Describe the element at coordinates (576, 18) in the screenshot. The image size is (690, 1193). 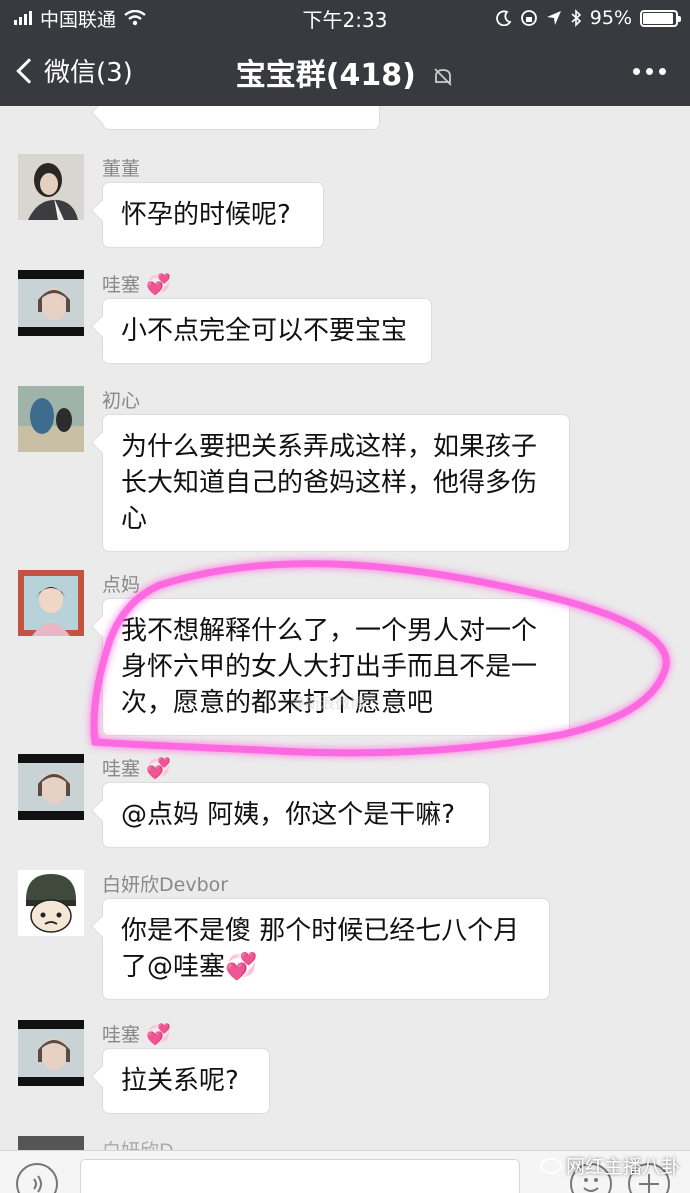
I see `bluetooth-icon` at that location.